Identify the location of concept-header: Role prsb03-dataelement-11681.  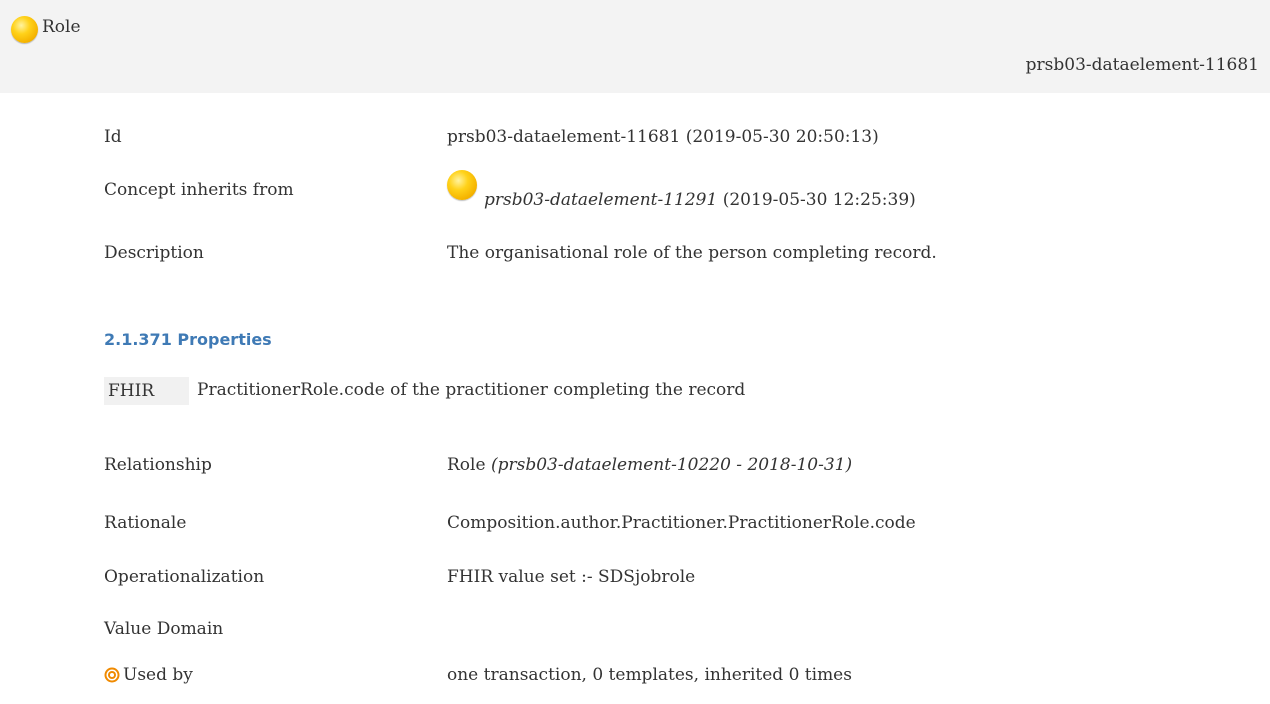
(635, 46).